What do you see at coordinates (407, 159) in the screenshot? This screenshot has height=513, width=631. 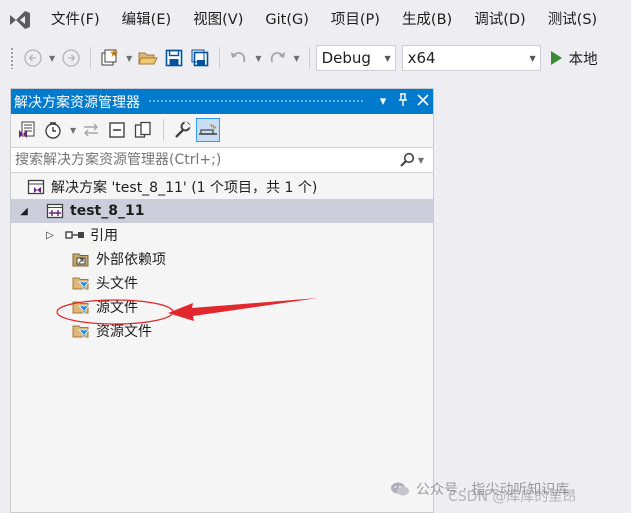 I see `search-icon` at bounding box center [407, 159].